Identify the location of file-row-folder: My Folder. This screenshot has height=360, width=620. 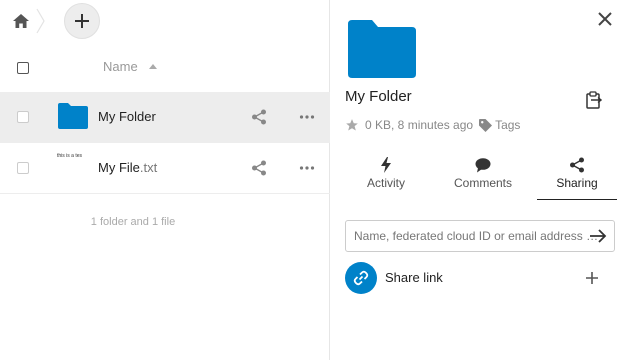
(165, 117).